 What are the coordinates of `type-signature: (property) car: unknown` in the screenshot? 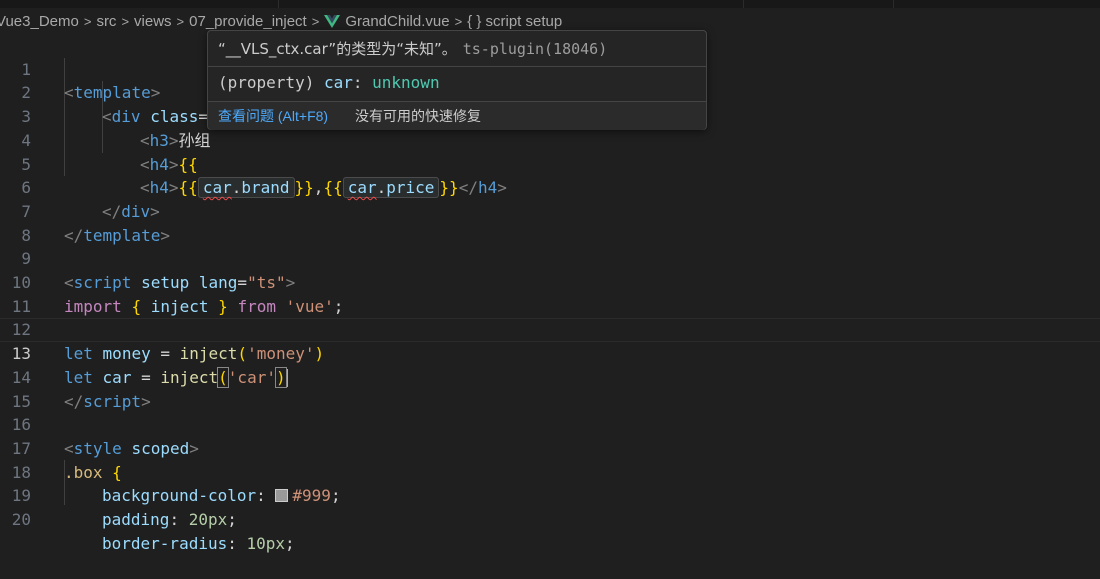 It's located at (329, 82).